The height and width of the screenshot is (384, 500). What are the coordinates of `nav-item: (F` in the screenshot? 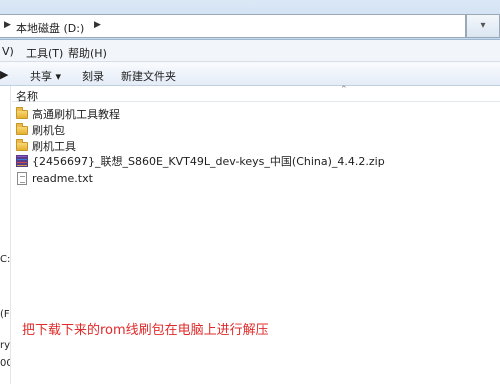 It's located at (5, 314).